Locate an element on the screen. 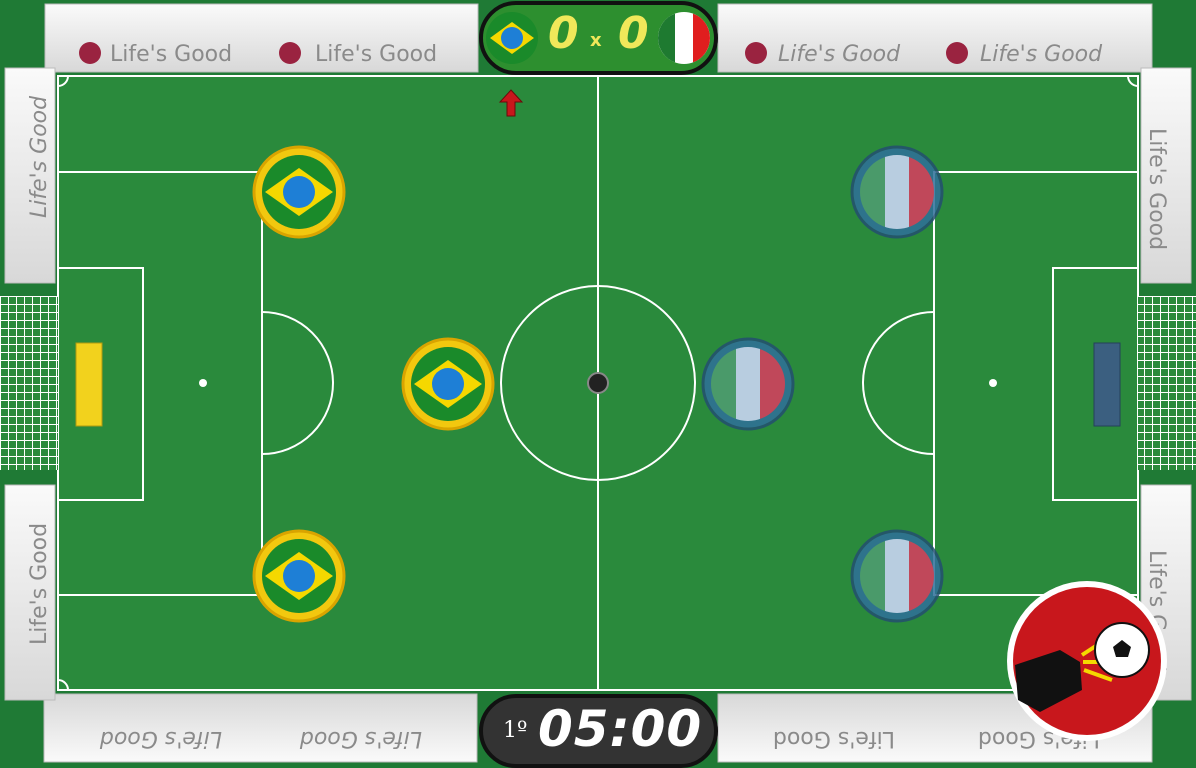 Image resolution: width=1196 pixels, height=768 pixels. ad-board-left-bottom: Life's Good is located at coordinates (30, 592).